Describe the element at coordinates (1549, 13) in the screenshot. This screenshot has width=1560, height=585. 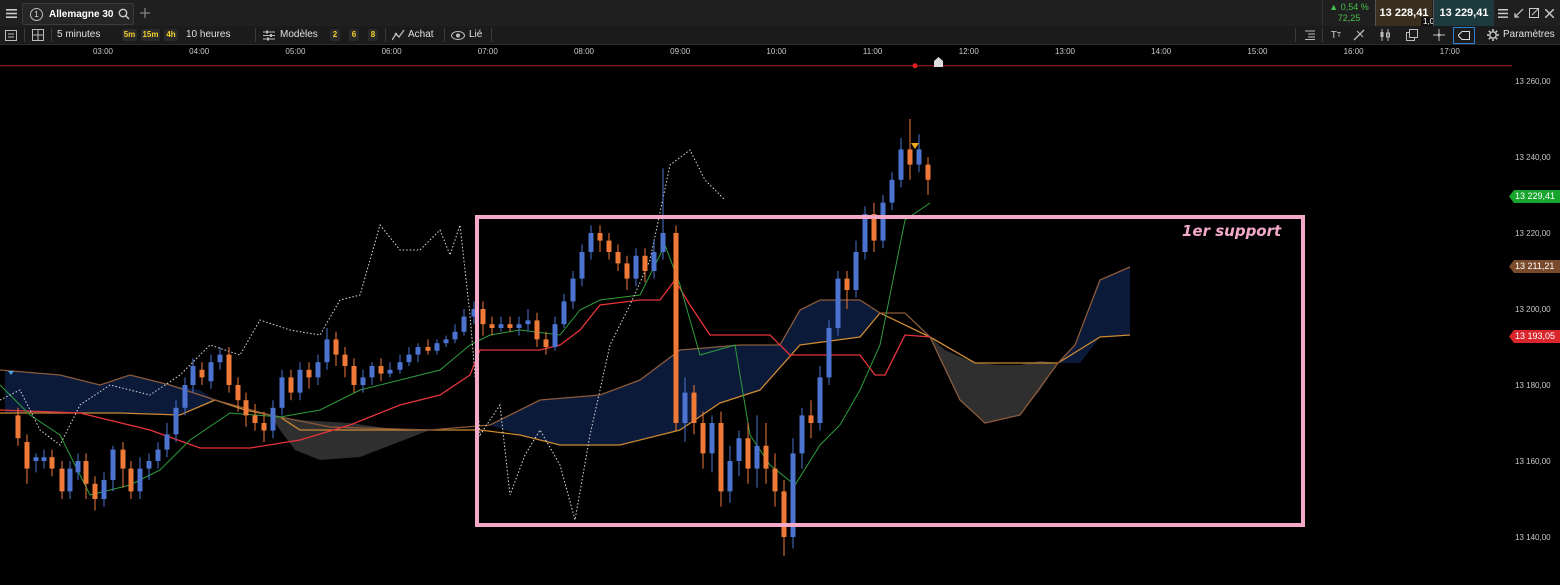
I see `close-icon` at that location.